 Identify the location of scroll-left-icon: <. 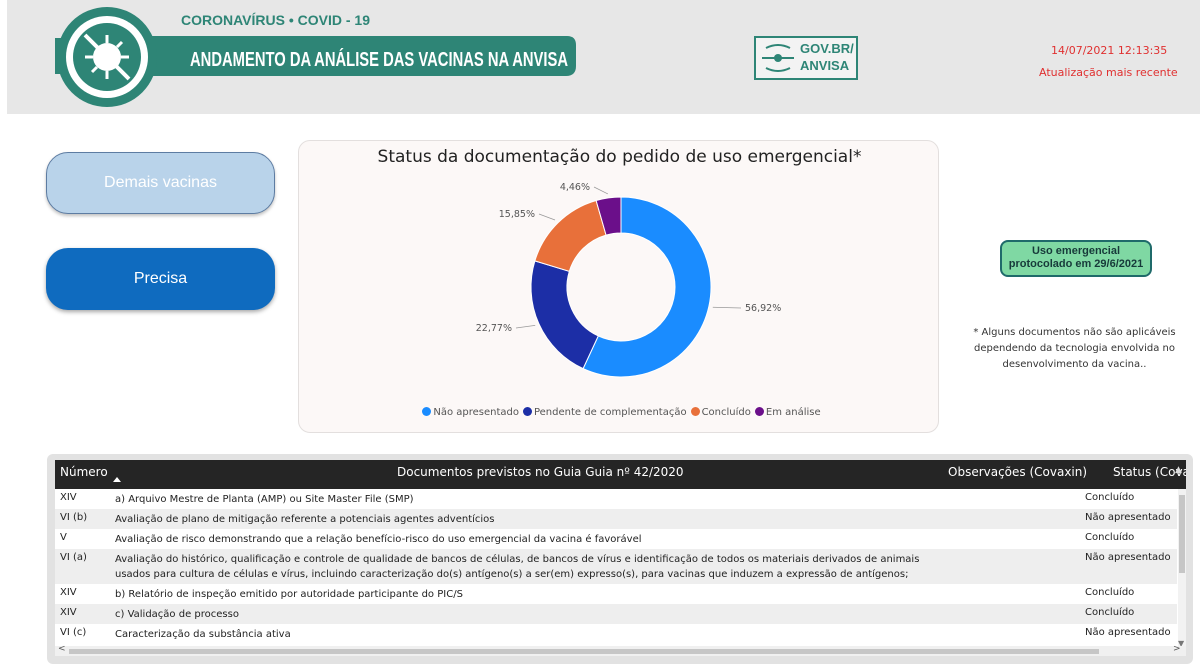
(62, 649).